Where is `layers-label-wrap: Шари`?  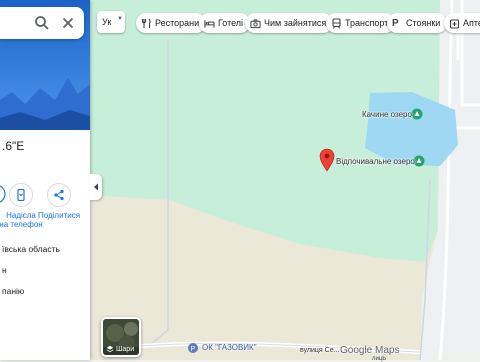 layers-label-wrap: Шари is located at coordinates (120, 349).